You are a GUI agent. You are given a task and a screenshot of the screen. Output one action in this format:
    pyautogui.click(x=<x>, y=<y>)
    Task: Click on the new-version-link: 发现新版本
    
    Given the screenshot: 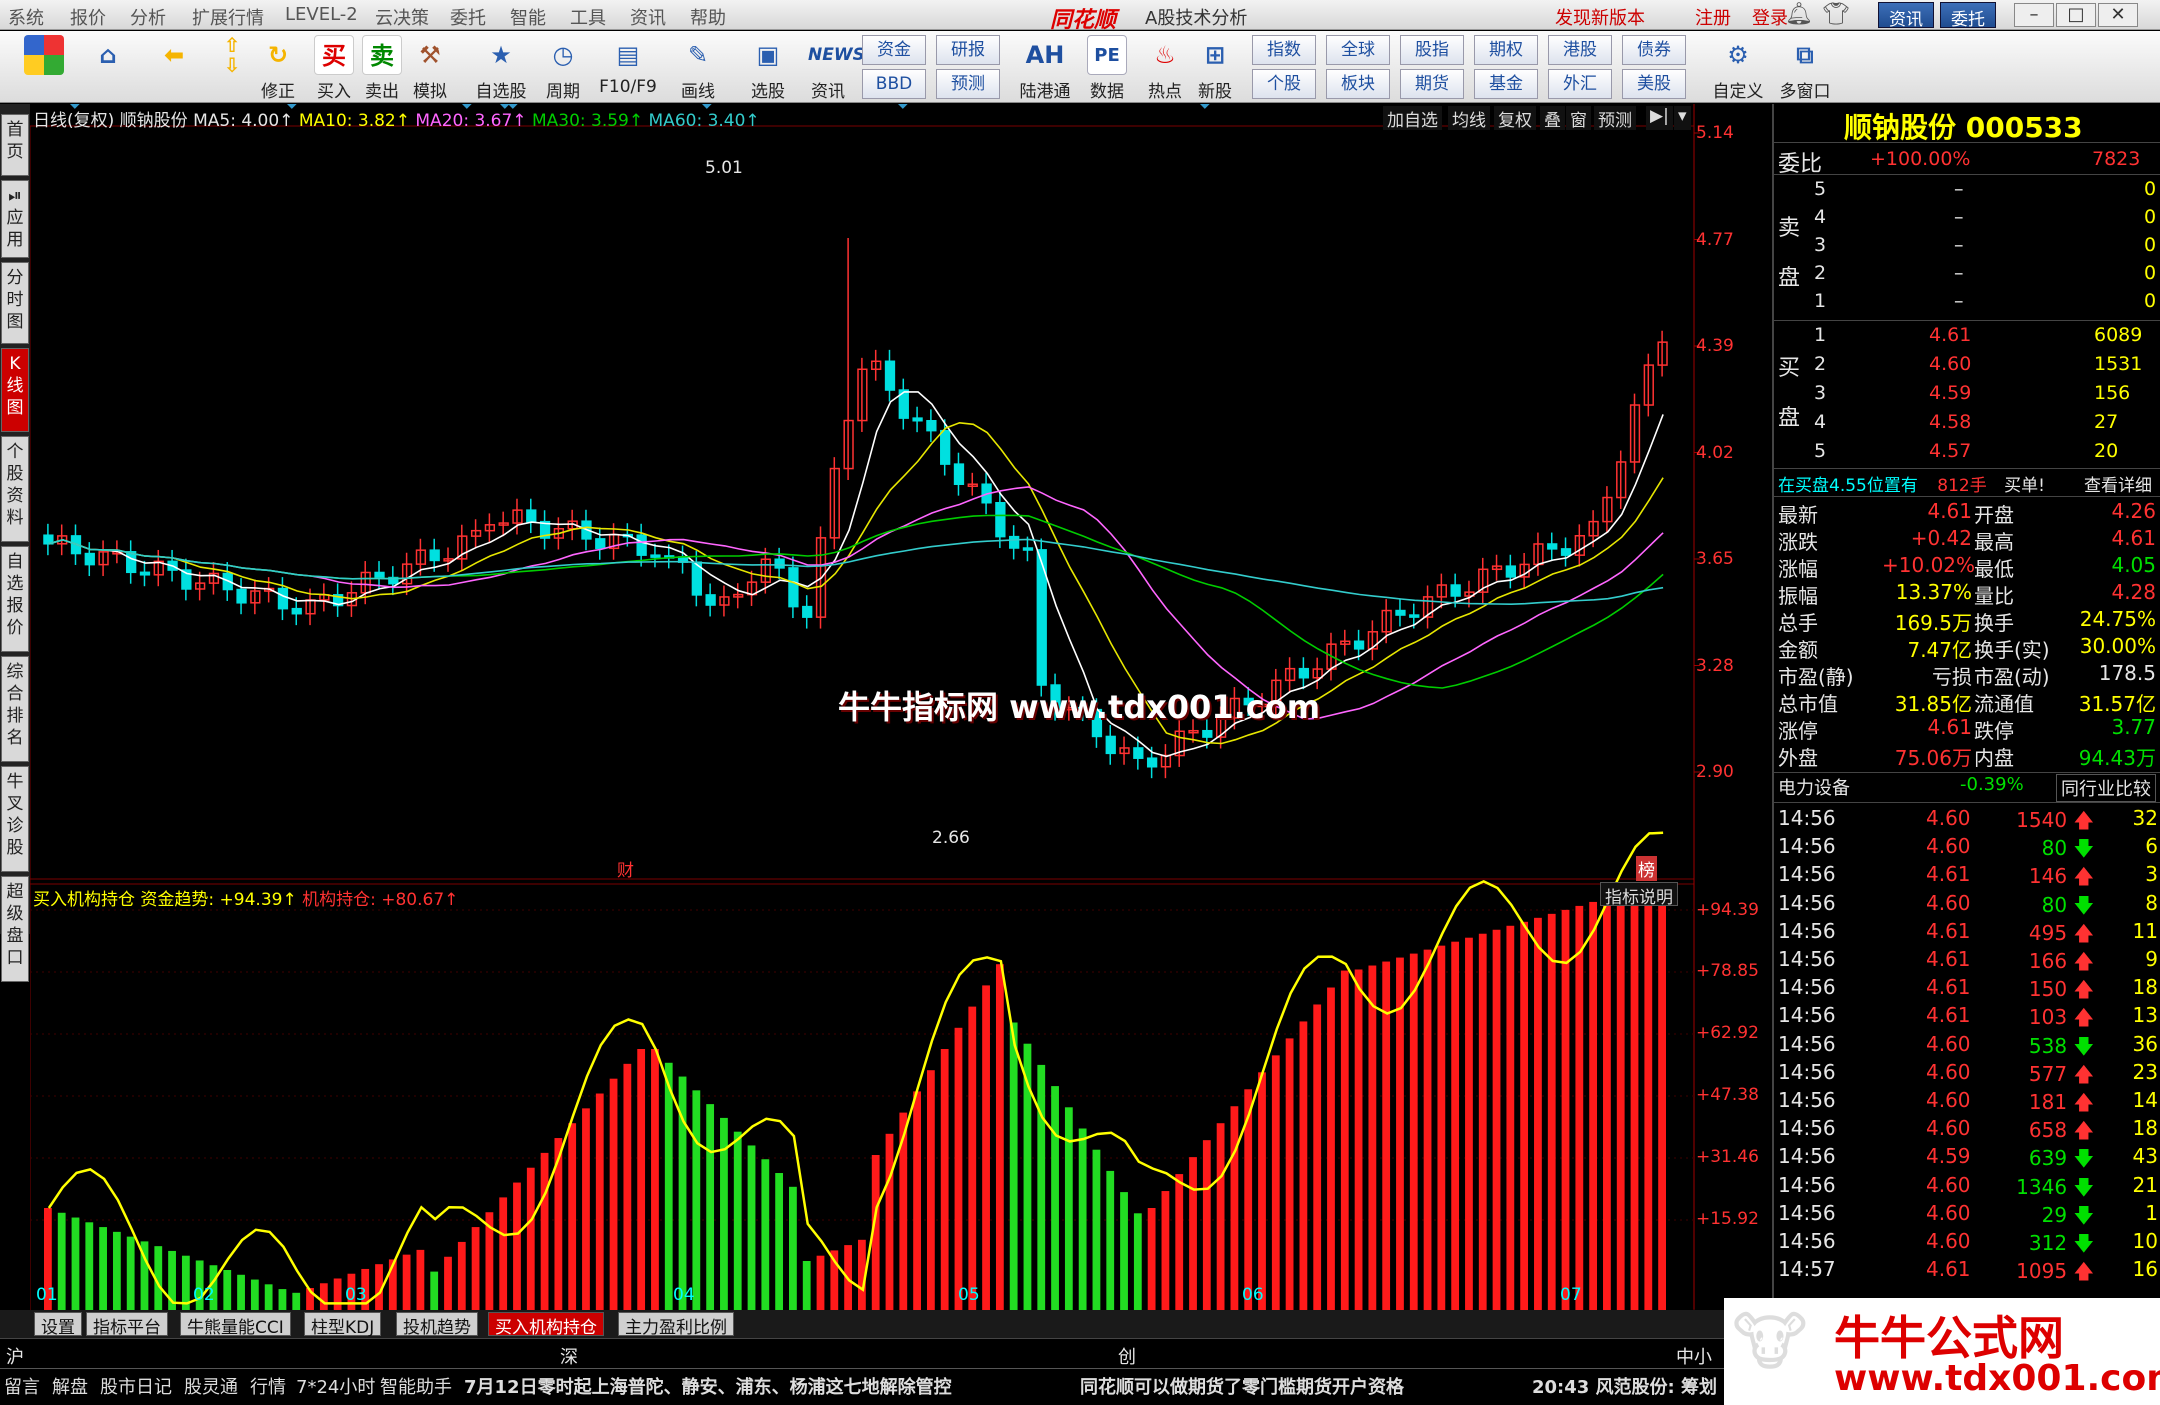 What is the action you would take?
    pyautogui.click(x=1600, y=17)
    